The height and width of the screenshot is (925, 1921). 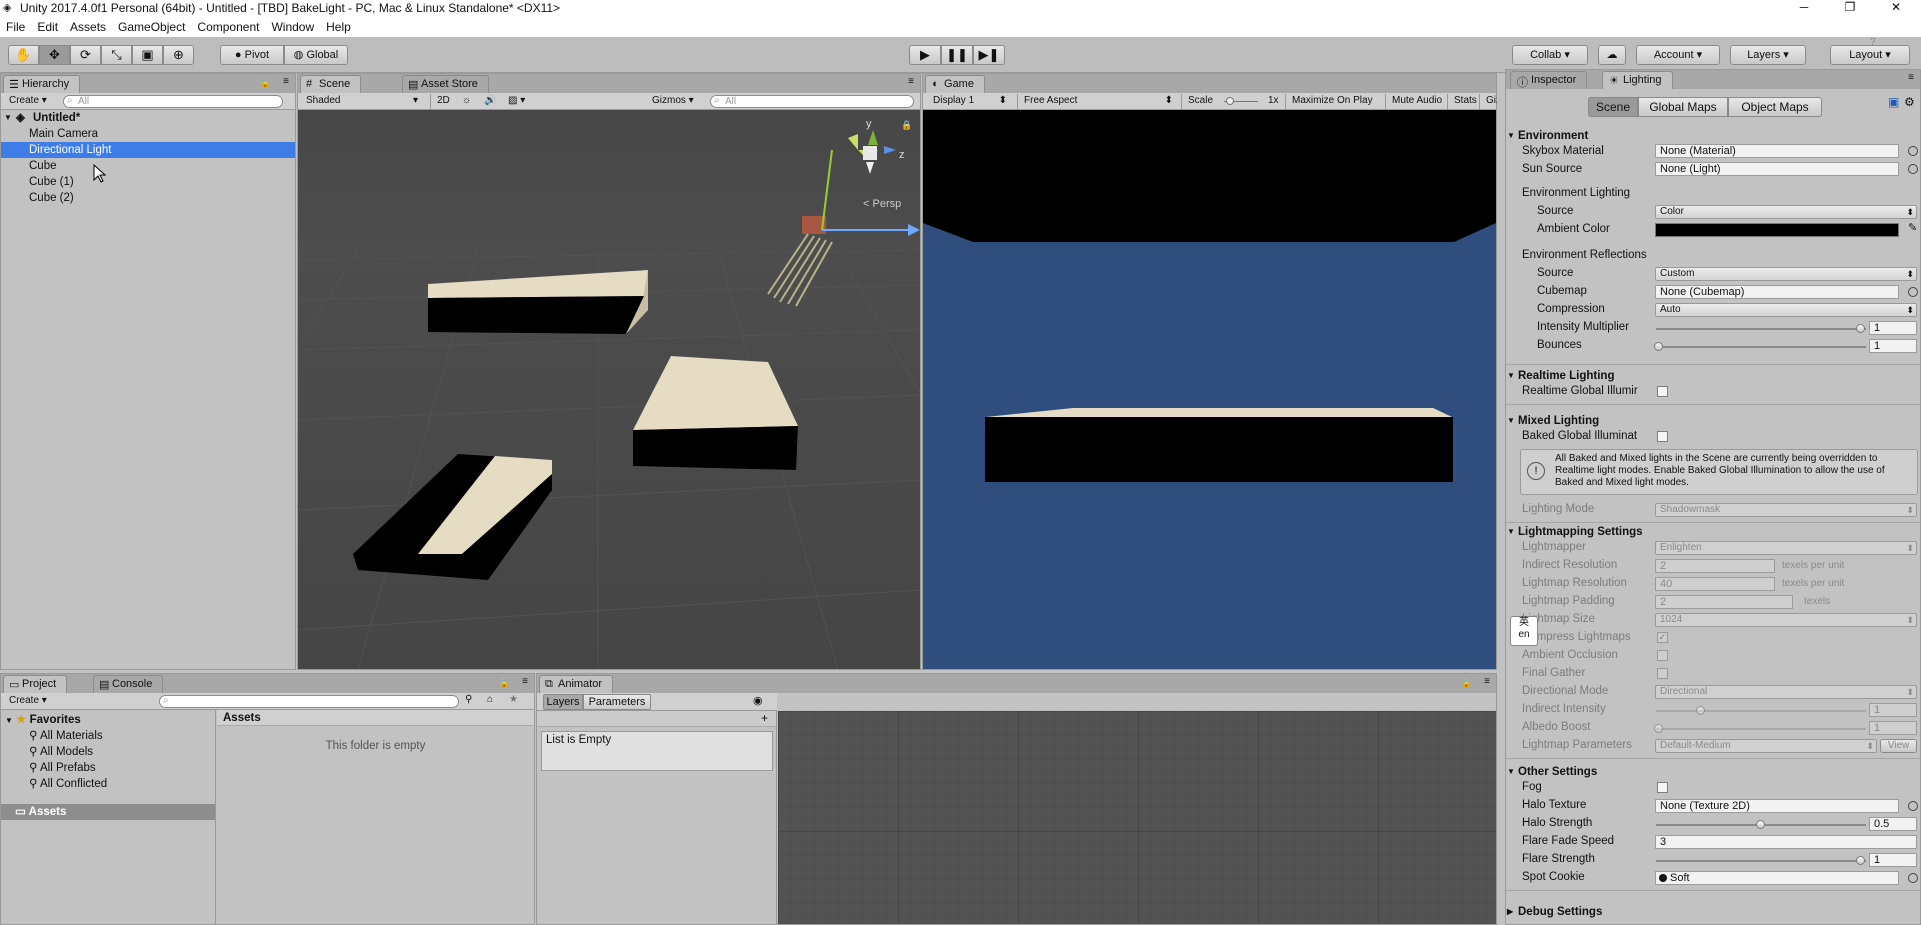 I want to click on hierarchy-item-main-camera: Main Camera, so click(x=148, y=134).